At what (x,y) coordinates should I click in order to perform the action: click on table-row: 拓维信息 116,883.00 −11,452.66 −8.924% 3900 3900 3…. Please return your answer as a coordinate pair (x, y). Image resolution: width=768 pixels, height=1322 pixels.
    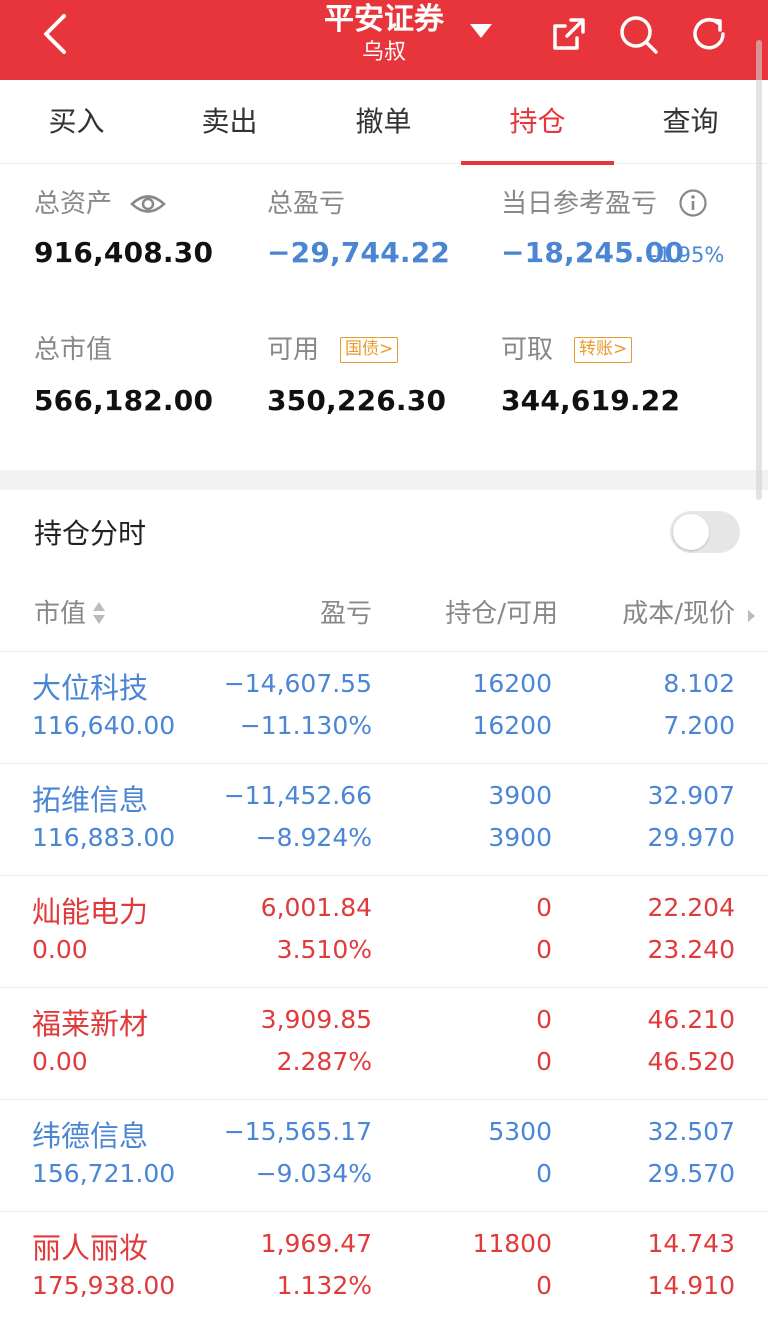
    Looking at the image, I should click on (384, 820).